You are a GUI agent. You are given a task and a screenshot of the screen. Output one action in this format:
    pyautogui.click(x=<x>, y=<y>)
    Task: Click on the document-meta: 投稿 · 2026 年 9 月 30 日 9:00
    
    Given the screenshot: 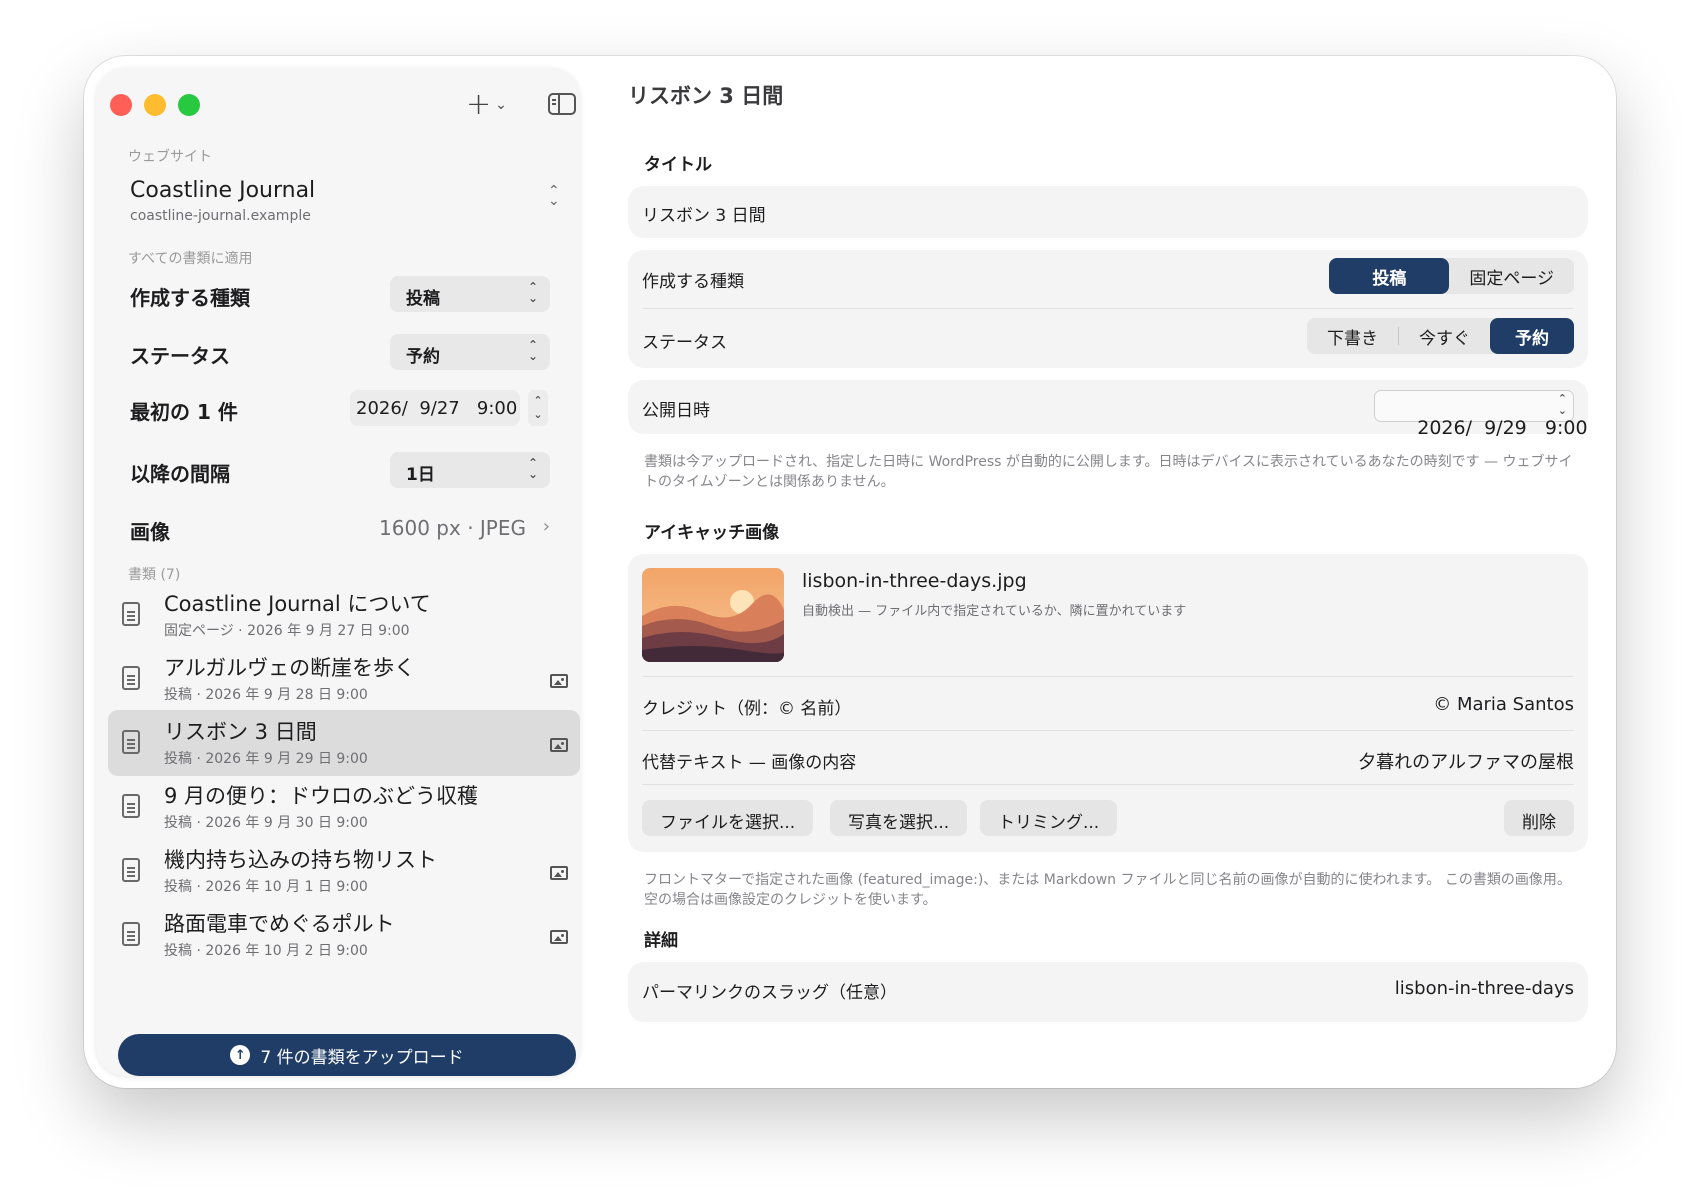 What is the action you would take?
    pyautogui.click(x=266, y=823)
    